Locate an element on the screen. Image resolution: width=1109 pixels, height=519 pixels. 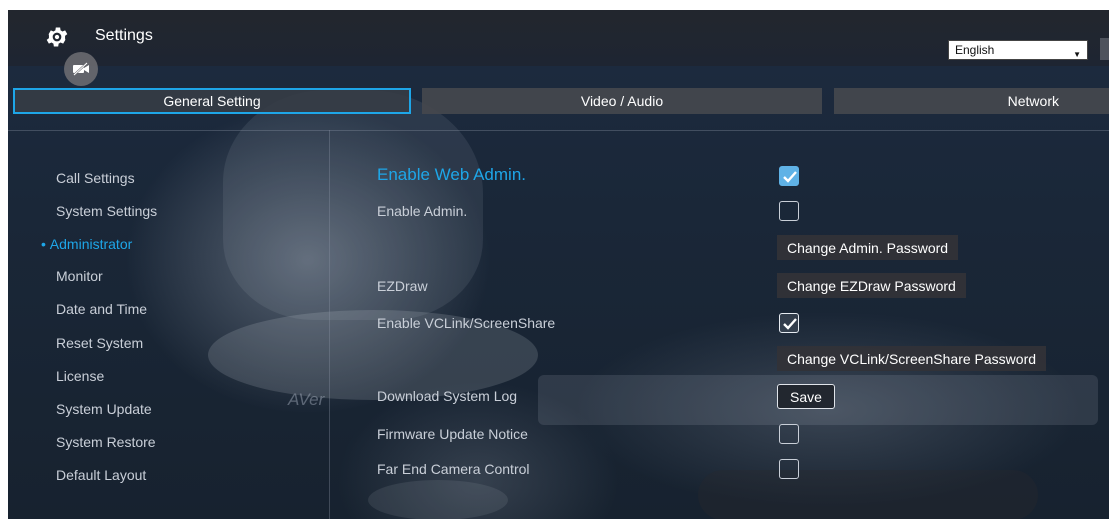
settings-tabs: General Setting Video / Audio Network is located at coordinates (558, 102).